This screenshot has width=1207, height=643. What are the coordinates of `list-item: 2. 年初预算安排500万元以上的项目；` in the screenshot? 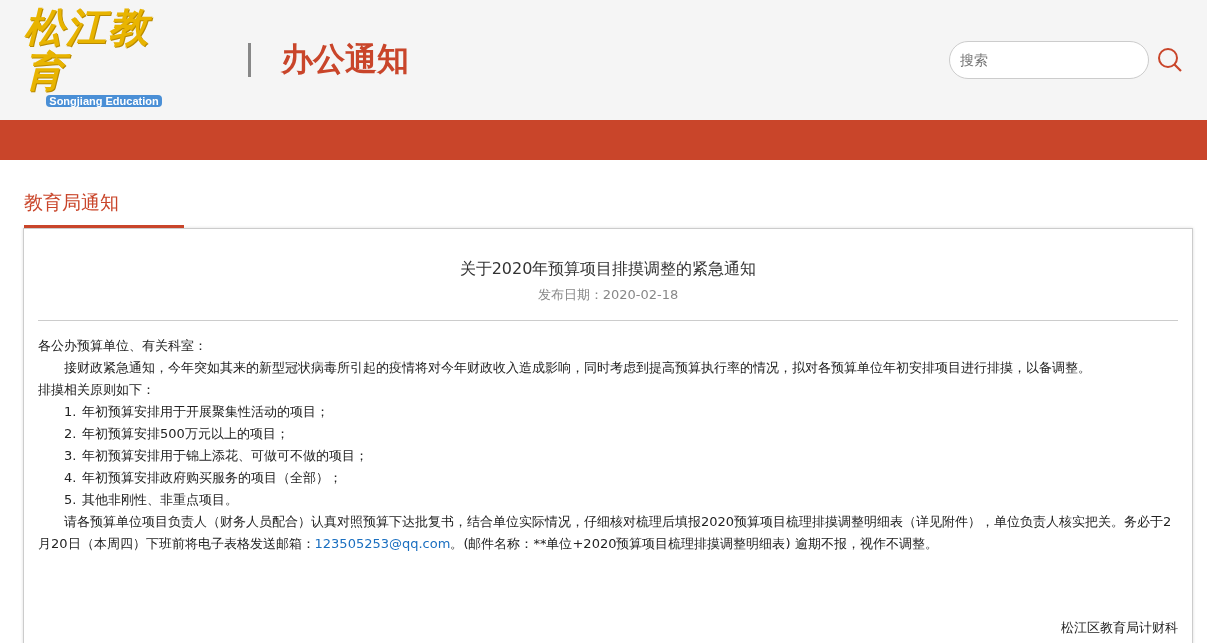 It's located at (176, 434).